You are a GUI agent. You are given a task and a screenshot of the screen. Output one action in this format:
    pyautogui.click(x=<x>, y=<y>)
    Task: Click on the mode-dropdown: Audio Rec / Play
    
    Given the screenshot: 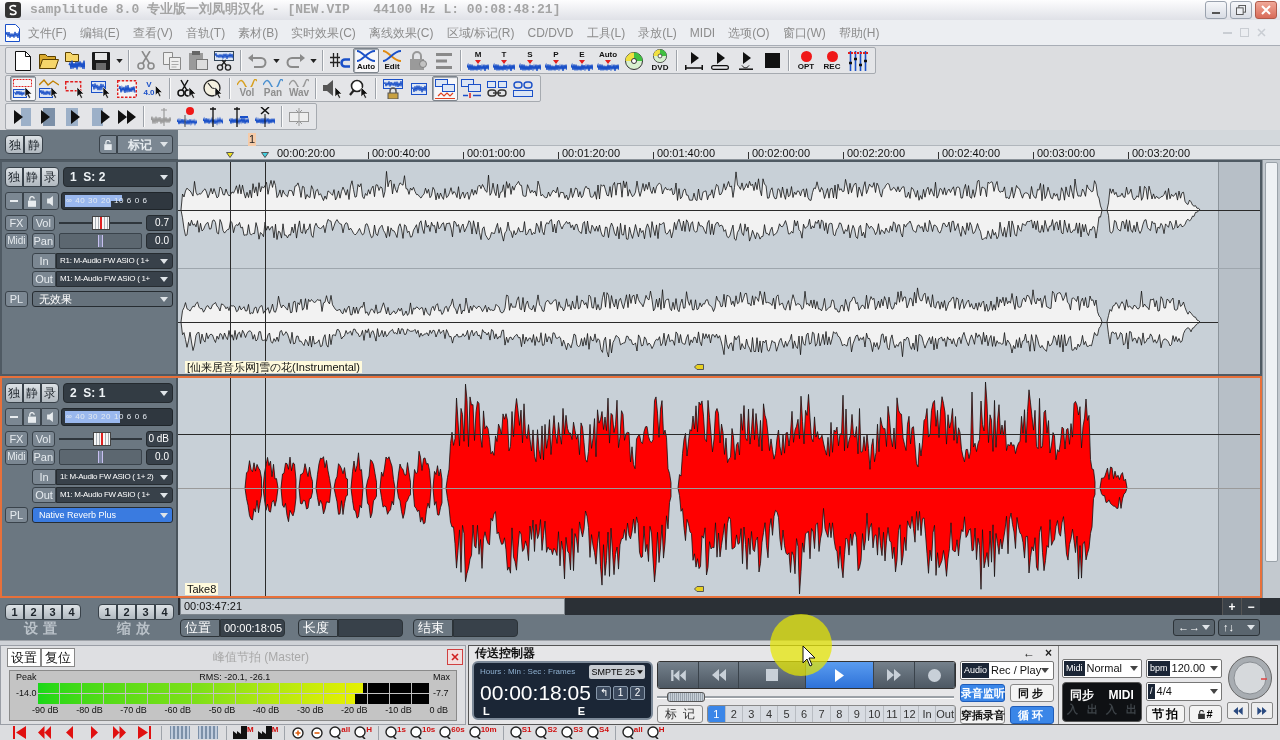 What is the action you would take?
    pyautogui.click(x=1007, y=670)
    